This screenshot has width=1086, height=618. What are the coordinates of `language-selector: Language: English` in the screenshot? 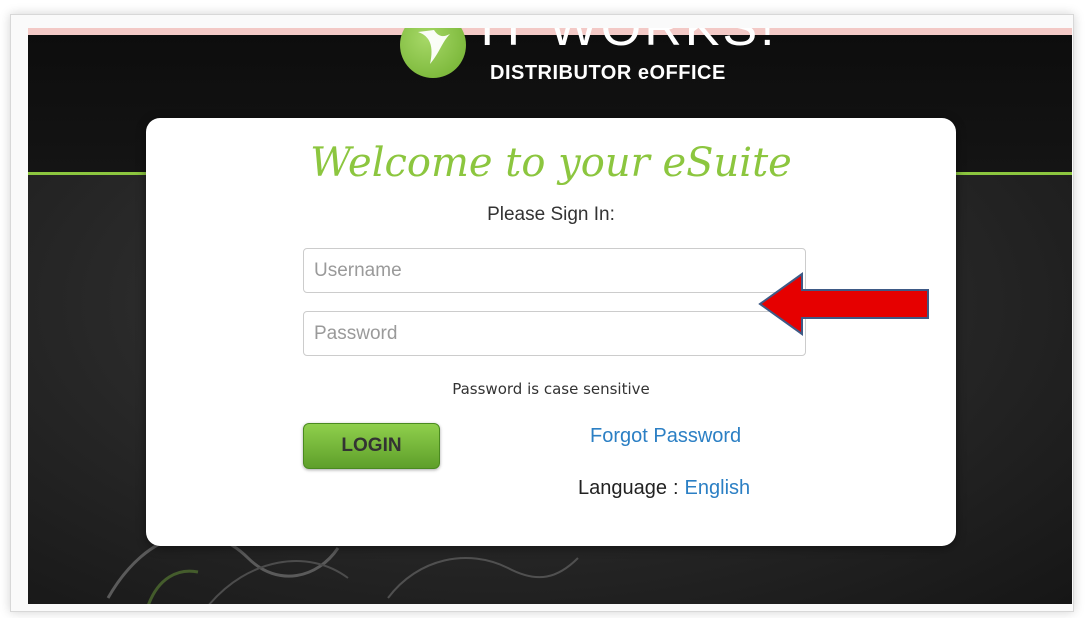 It's located at (664, 488).